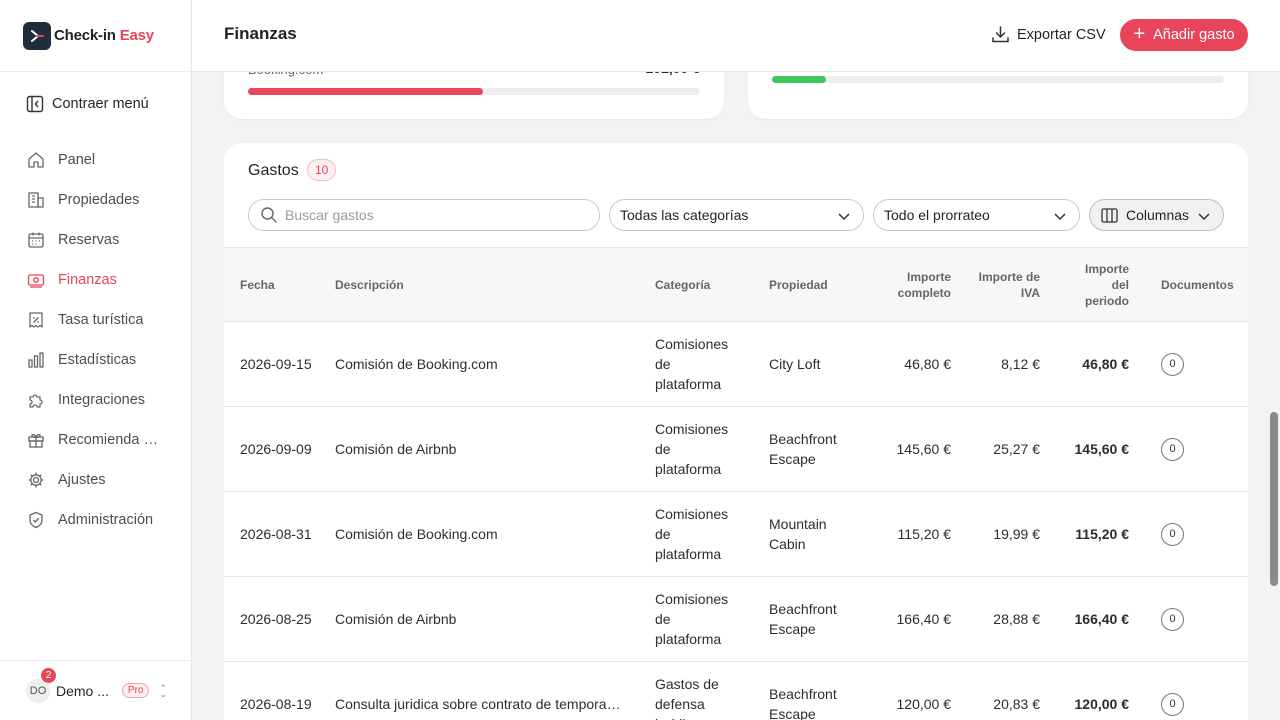 The width and height of the screenshot is (1280, 720). Describe the element at coordinates (89, 240) in the screenshot. I see `sidebar-item-label: Reservas` at that location.